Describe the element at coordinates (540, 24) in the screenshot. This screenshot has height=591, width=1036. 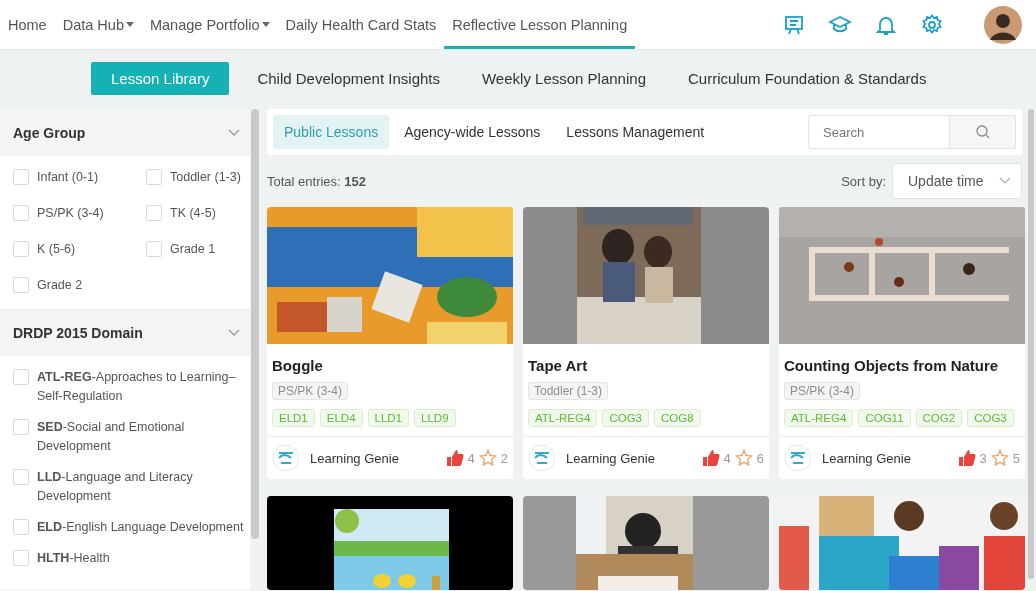
I see `nav-item: Reflective Lesson Planning` at that location.